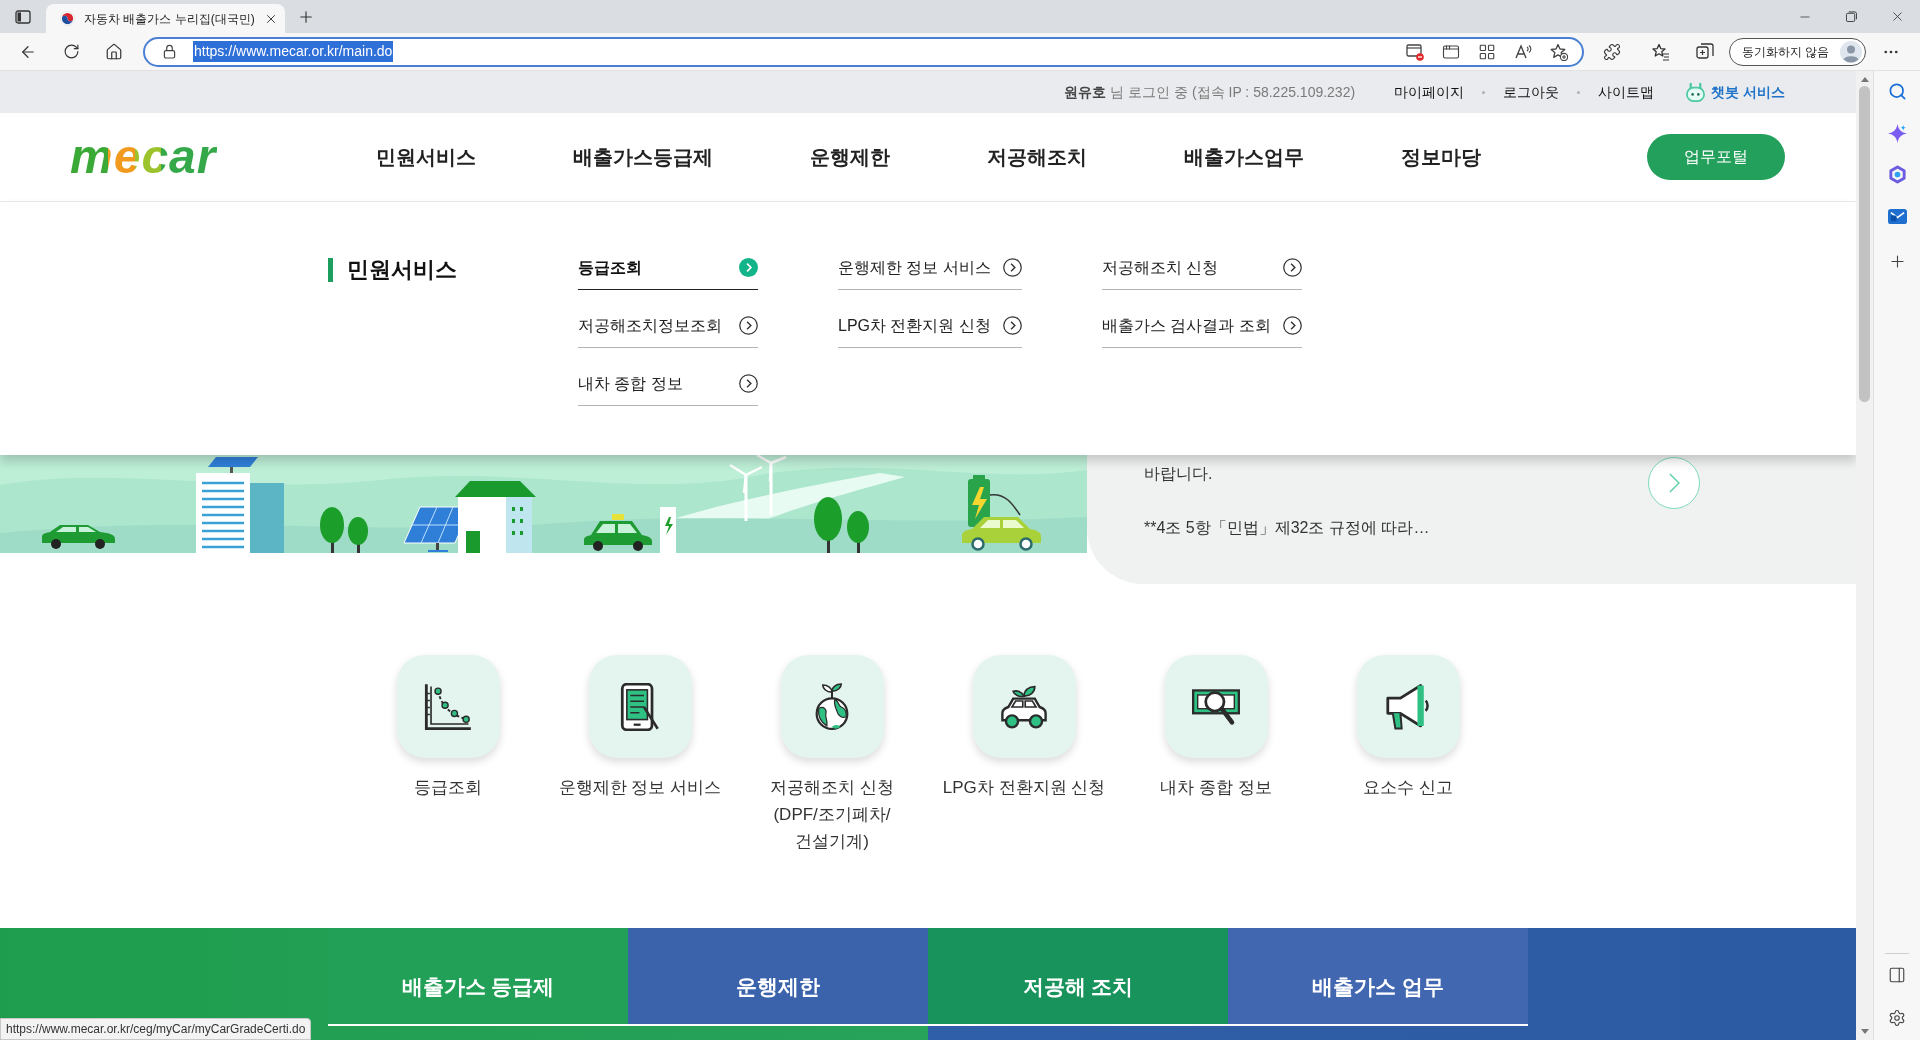 The width and height of the screenshot is (1920, 1040). Describe the element at coordinates (453, 270) in the screenshot. I see `menu-title: 민원서비스` at that location.